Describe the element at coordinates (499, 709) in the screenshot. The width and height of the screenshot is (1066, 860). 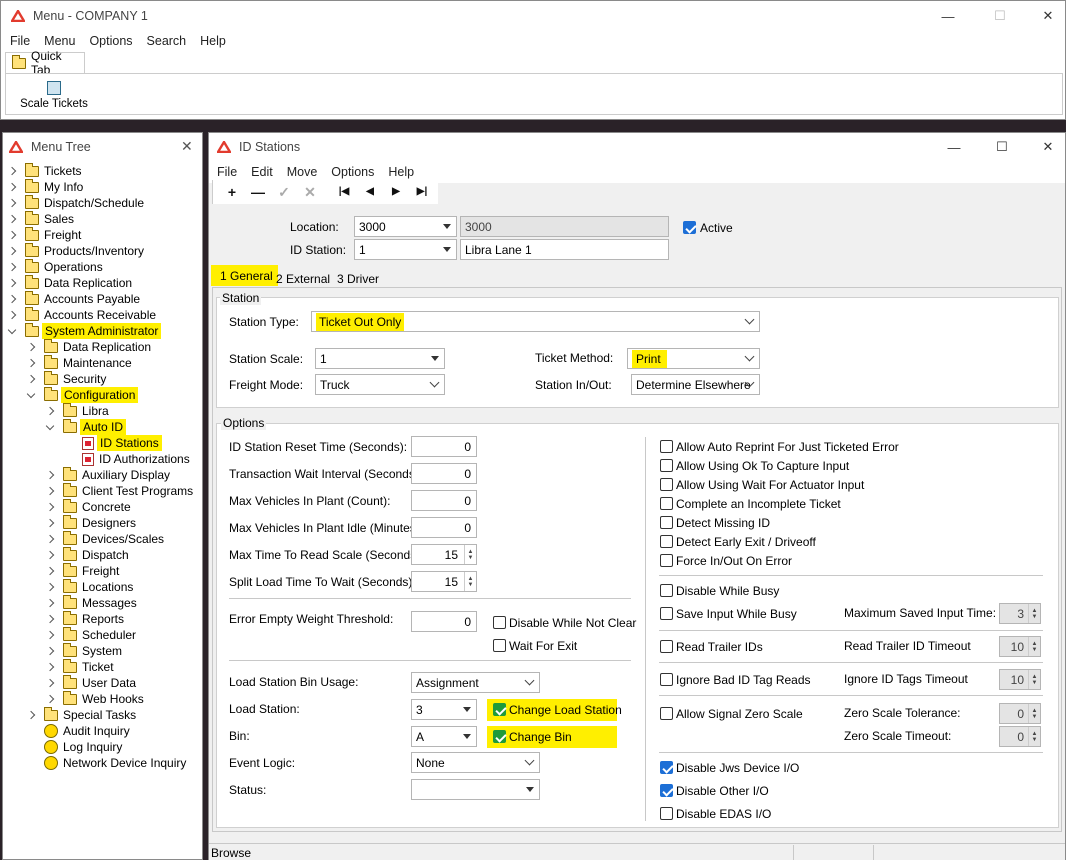
I see `change-load-station-checkbox` at that location.